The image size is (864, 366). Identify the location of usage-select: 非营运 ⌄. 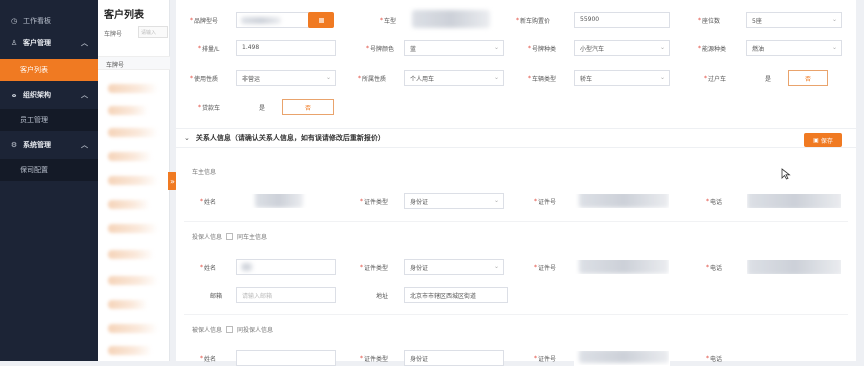
(286, 78).